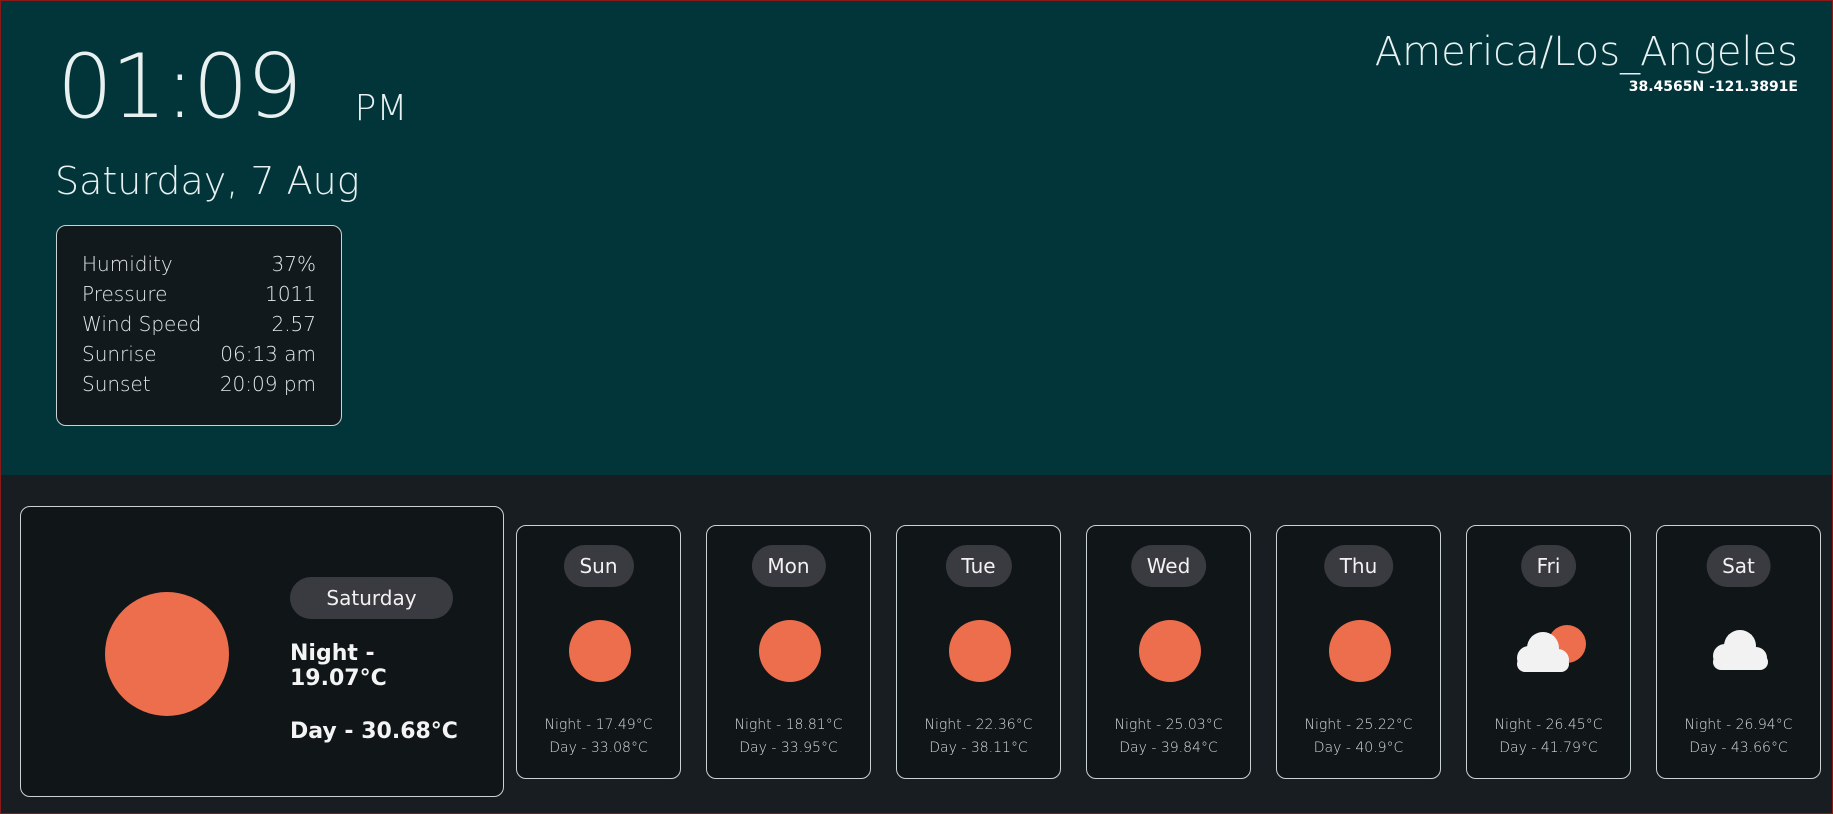 The height and width of the screenshot is (814, 1833). Describe the element at coordinates (1168, 566) in the screenshot. I see `forecast-day-pill: Wed` at that location.